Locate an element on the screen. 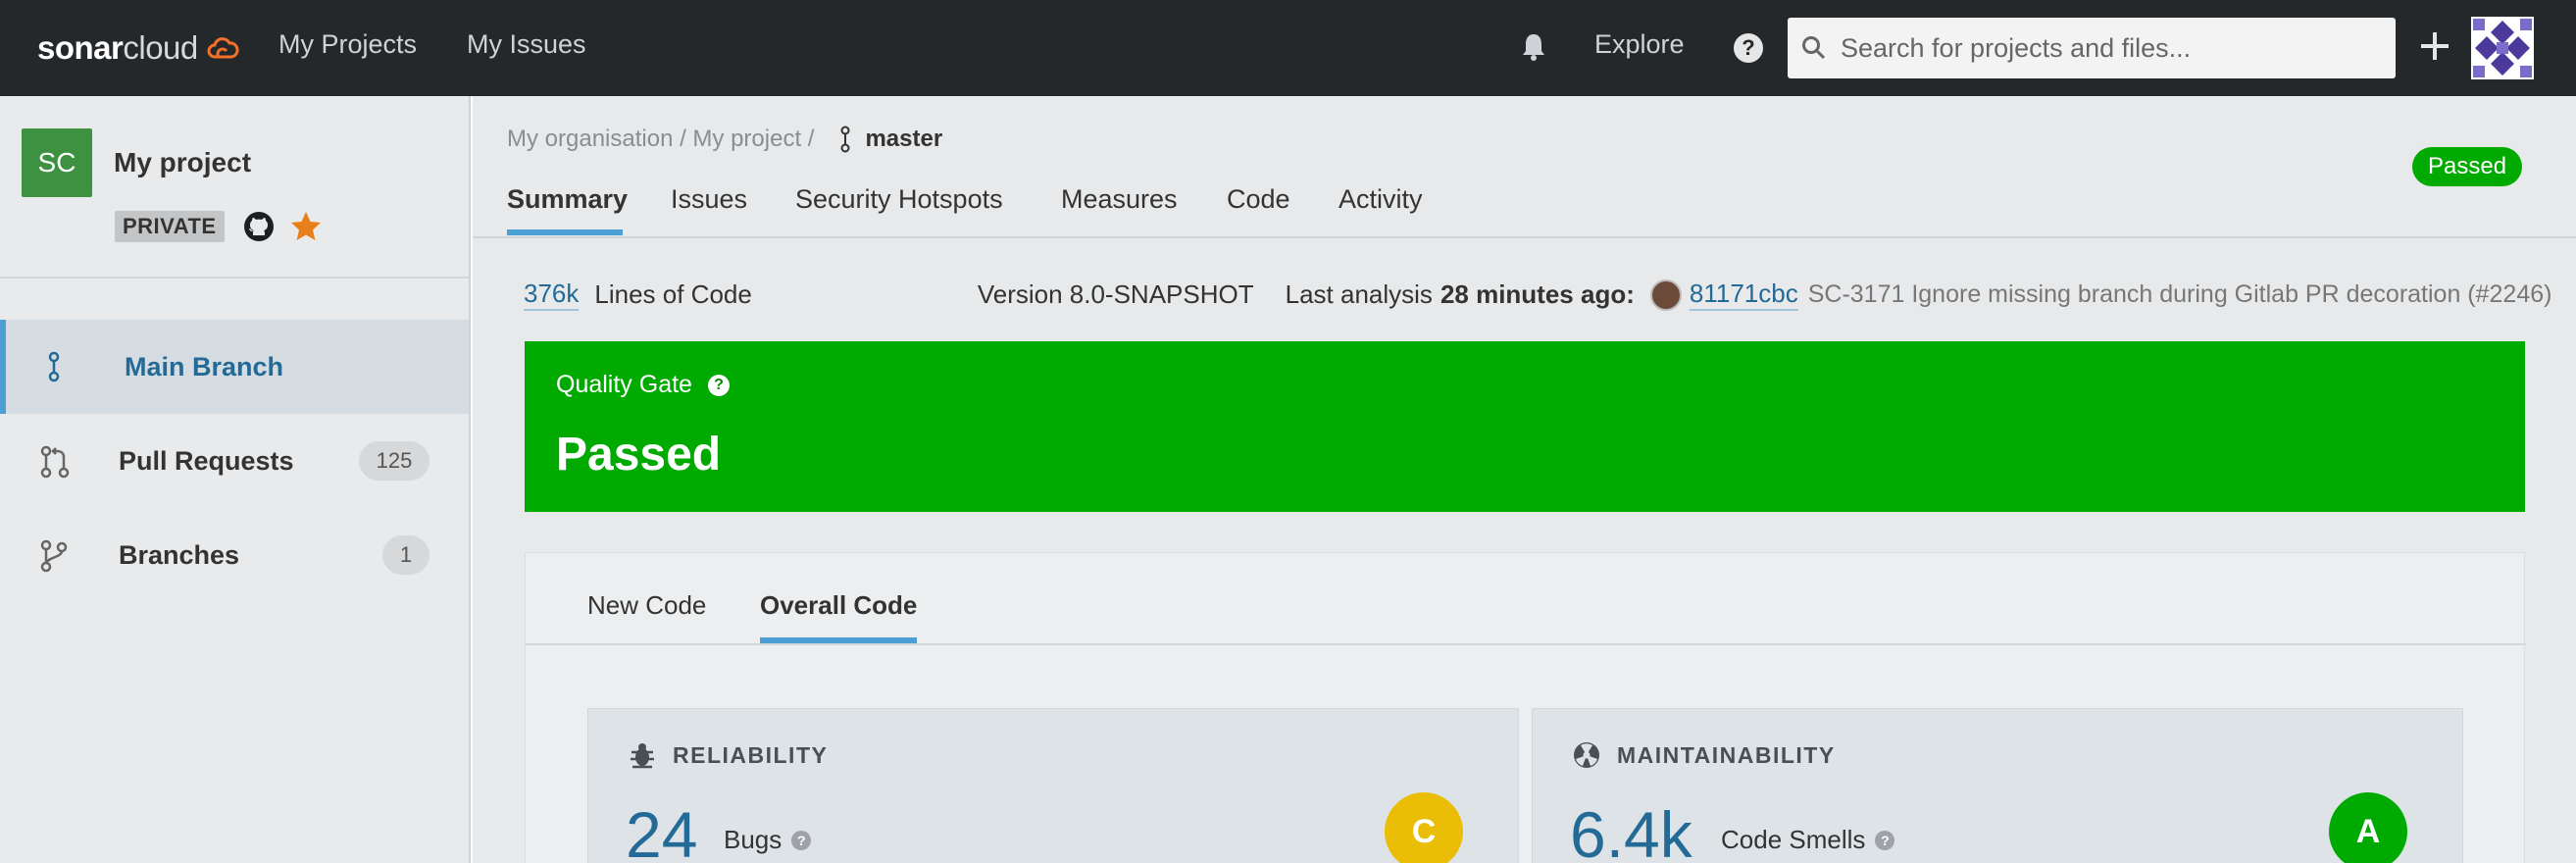 This screenshot has width=2576, height=863. last-analysis-label: Last analysis is located at coordinates (1359, 294).